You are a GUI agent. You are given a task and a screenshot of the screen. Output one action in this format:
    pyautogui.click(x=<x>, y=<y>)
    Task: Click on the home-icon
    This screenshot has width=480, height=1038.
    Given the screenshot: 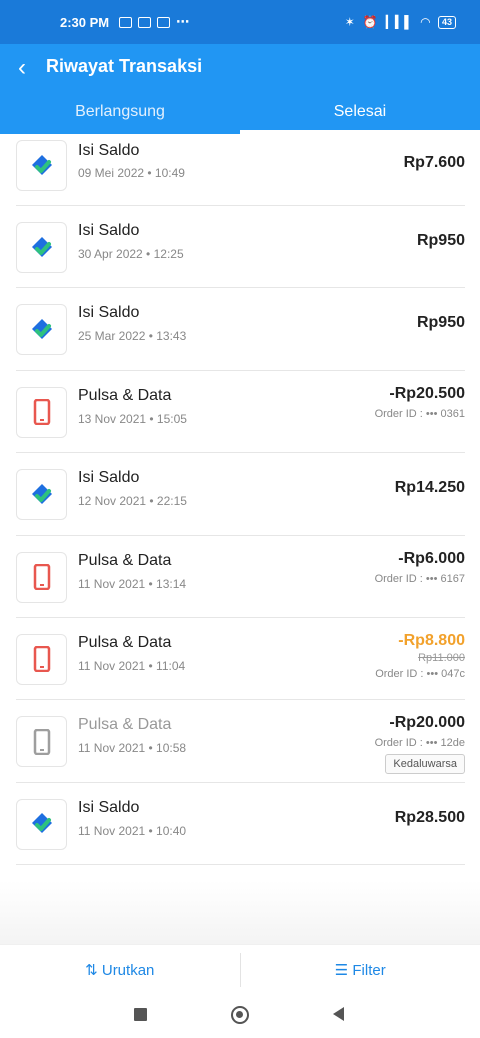 What is the action you would take?
    pyautogui.click(x=240, y=1015)
    